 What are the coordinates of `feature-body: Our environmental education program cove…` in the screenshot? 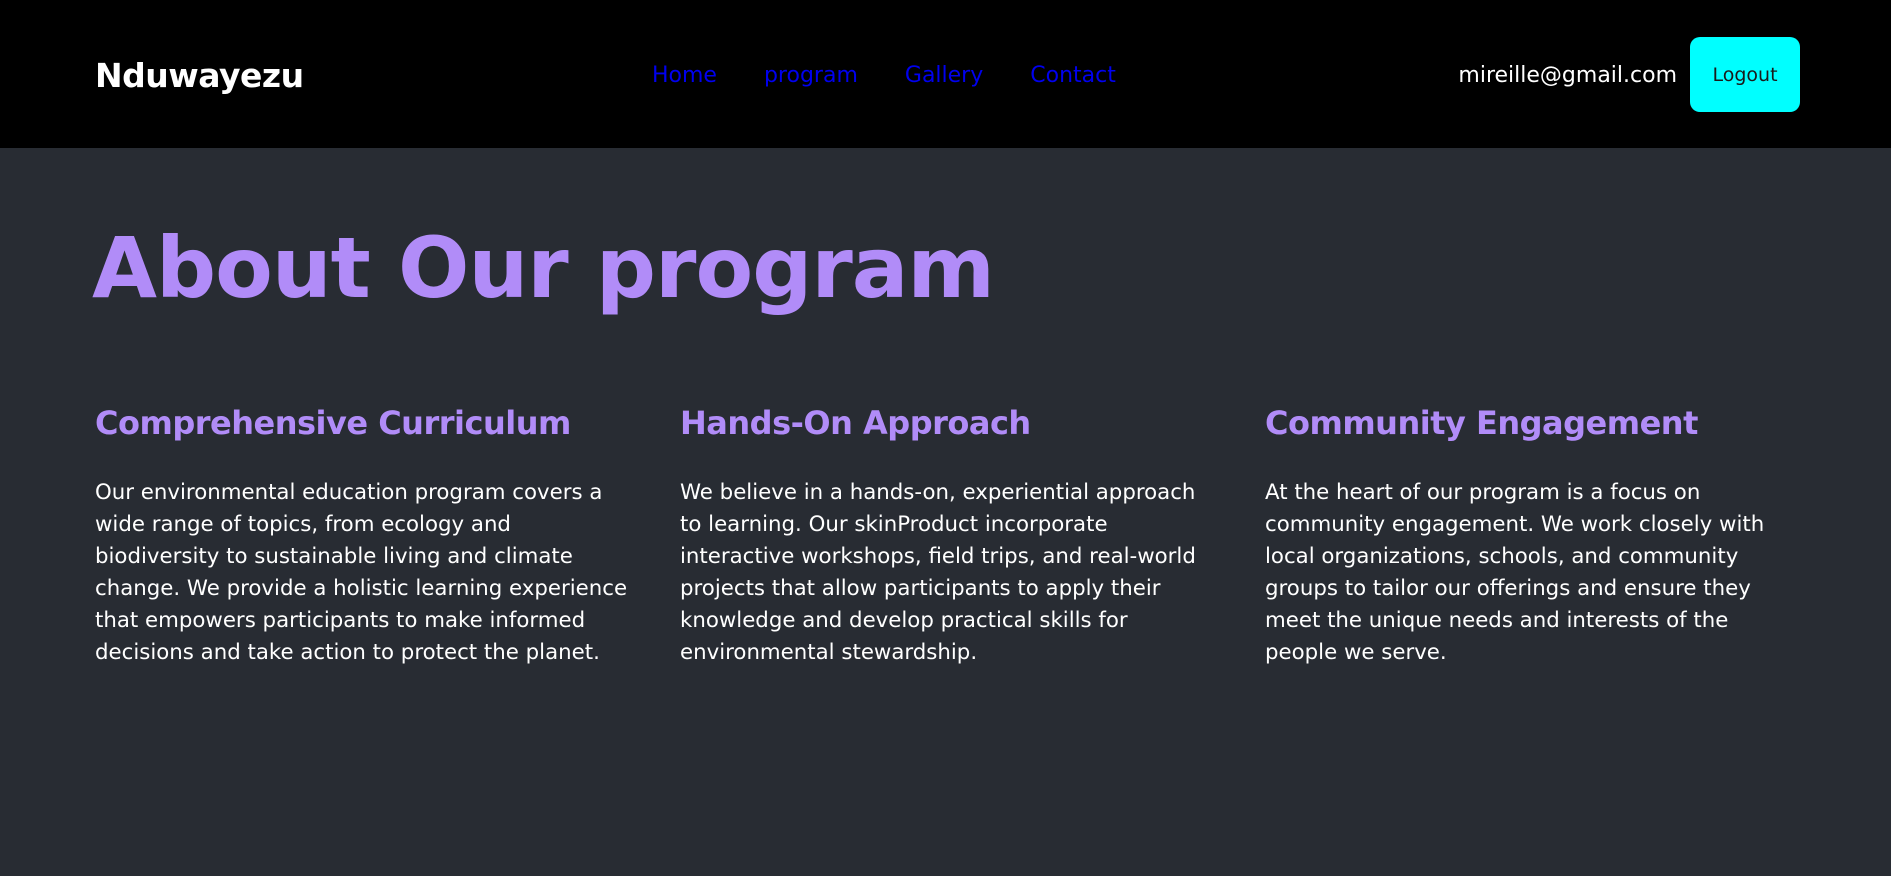 It's located at (361, 572).